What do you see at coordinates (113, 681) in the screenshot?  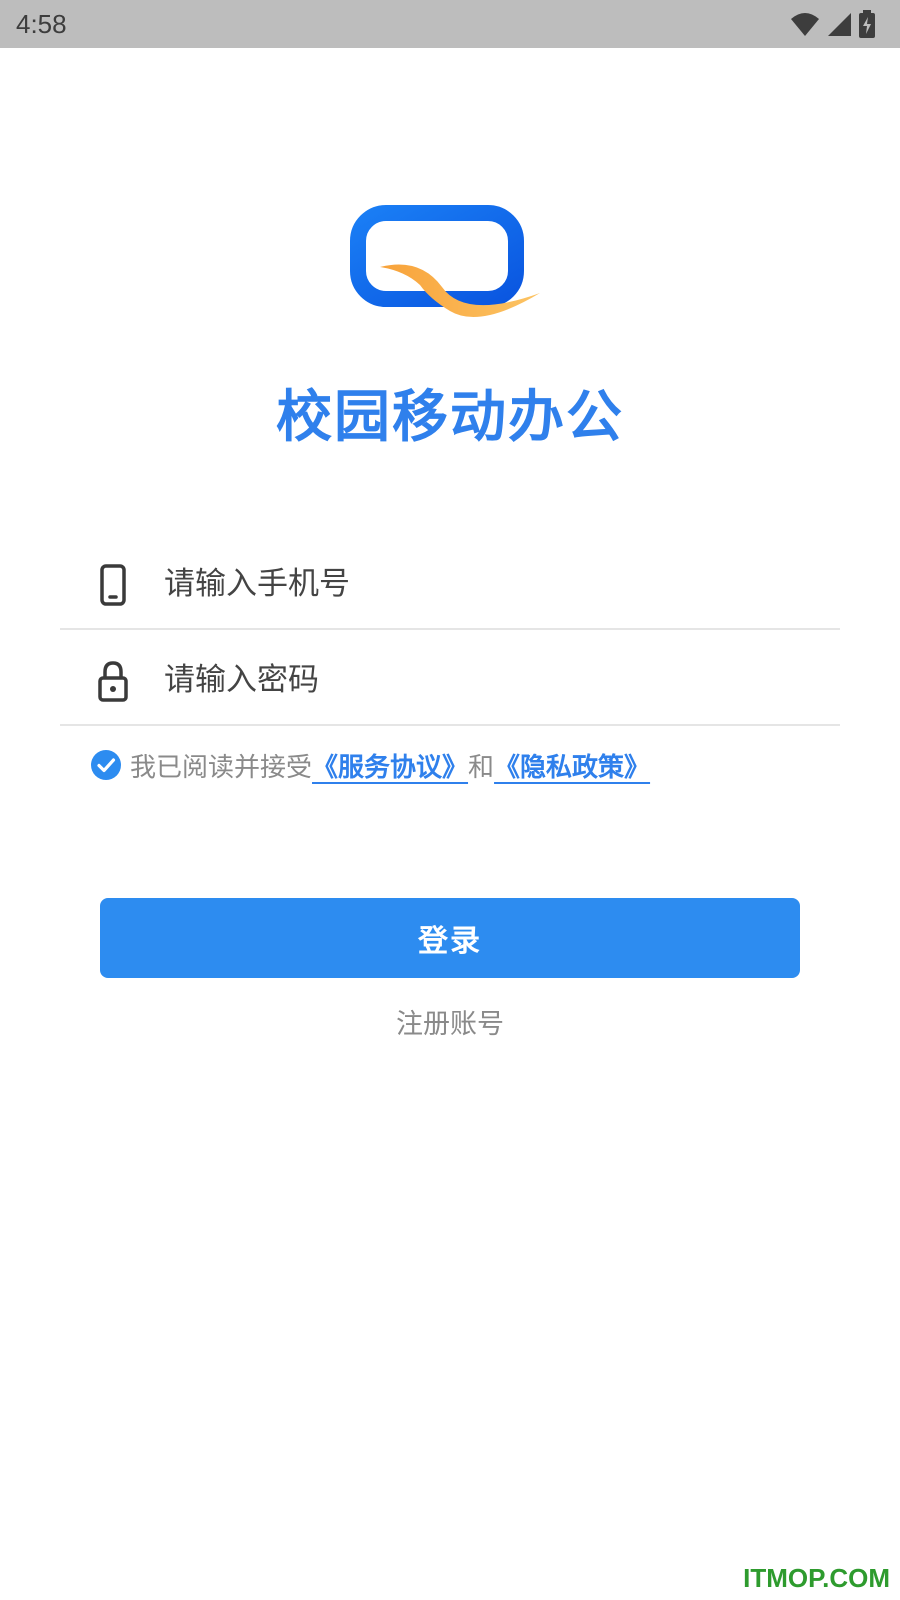 I see `lock-icon` at bounding box center [113, 681].